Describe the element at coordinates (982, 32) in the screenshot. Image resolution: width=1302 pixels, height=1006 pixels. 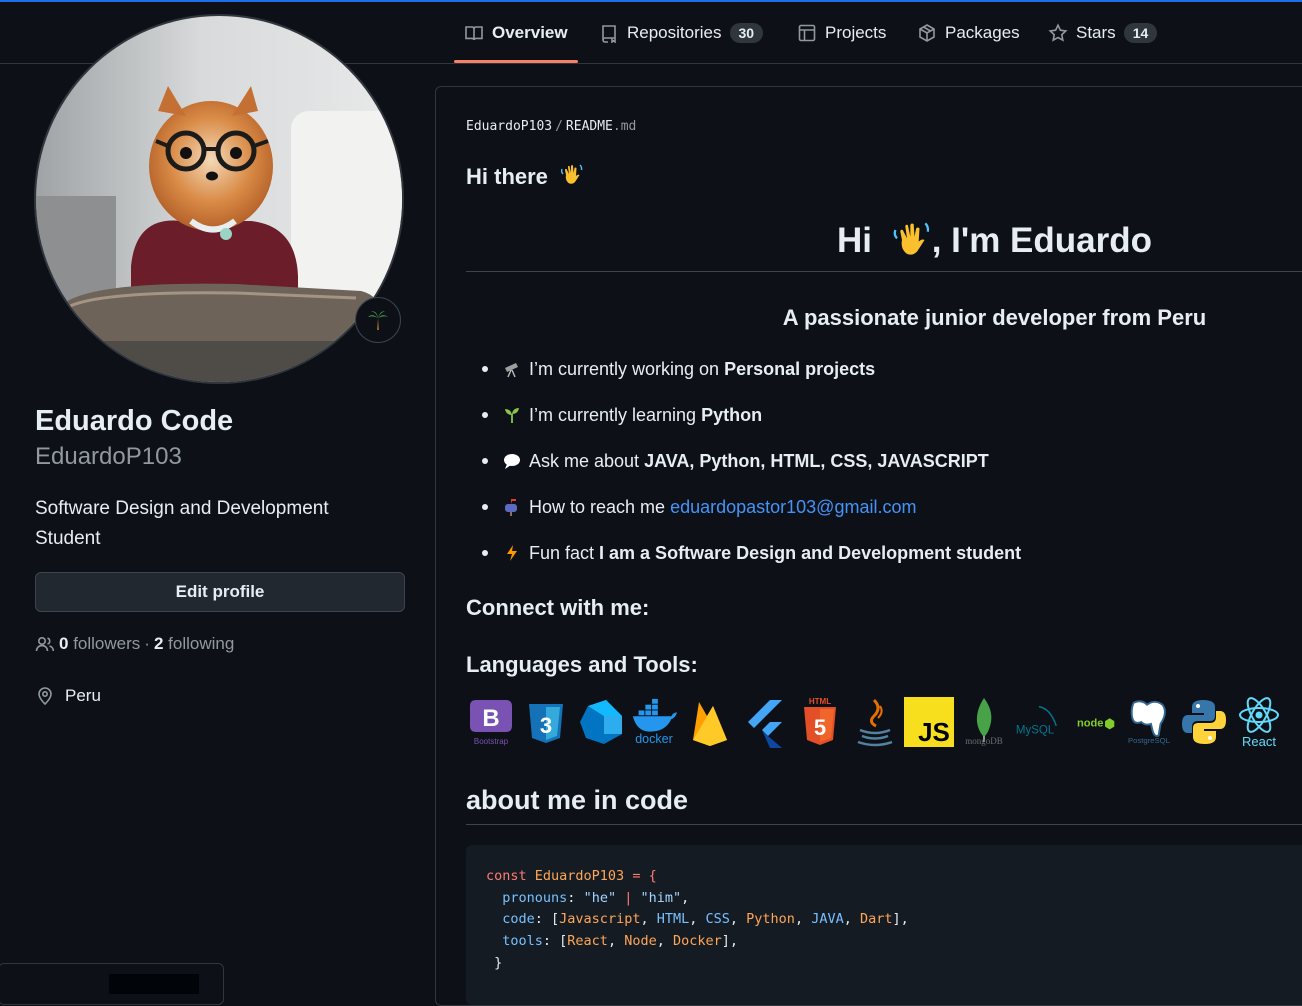
I see `tab-packages-label: Packages` at that location.